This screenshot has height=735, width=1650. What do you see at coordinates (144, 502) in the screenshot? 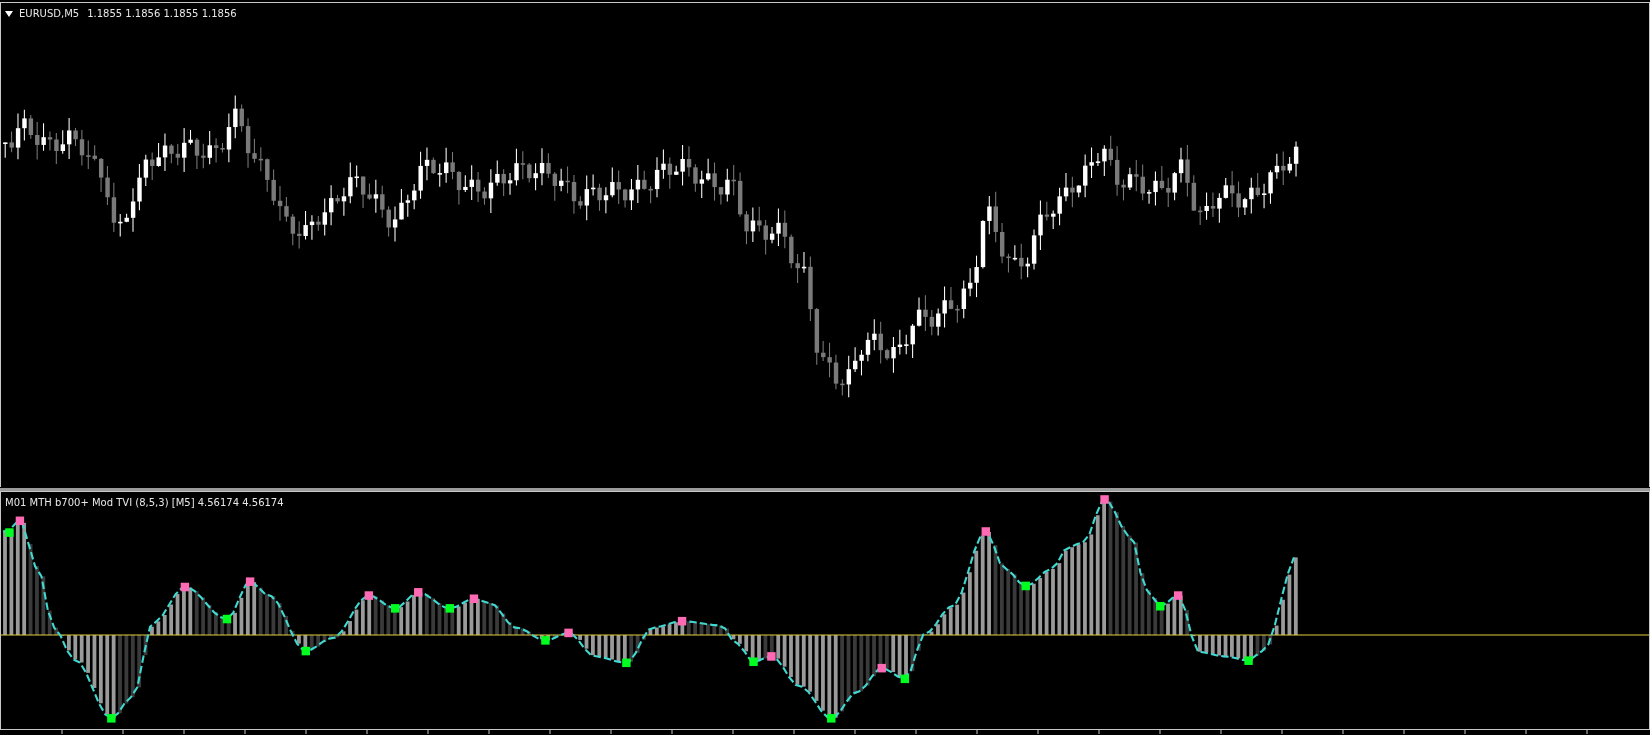
I see `indicator-label: M01 MTH b700+ Mod TVI (8,5,3) [M5] 4.56174 4.56174` at bounding box center [144, 502].